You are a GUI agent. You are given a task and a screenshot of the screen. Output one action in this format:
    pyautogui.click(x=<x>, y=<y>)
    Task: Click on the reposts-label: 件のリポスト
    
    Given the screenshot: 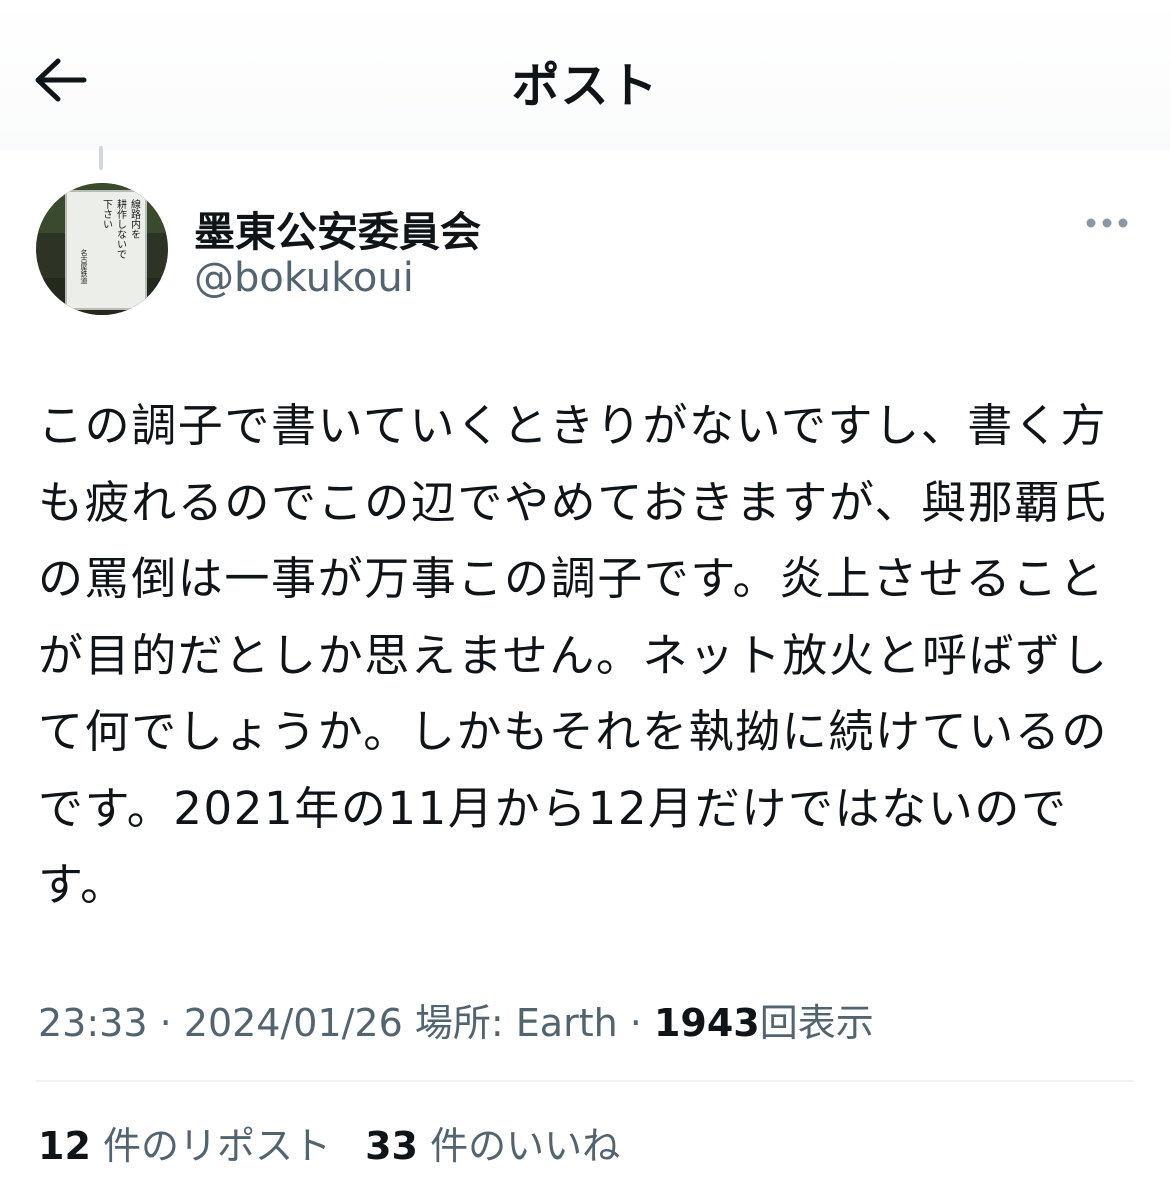 What is the action you would take?
    pyautogui.click(x=216, y=1146)
    